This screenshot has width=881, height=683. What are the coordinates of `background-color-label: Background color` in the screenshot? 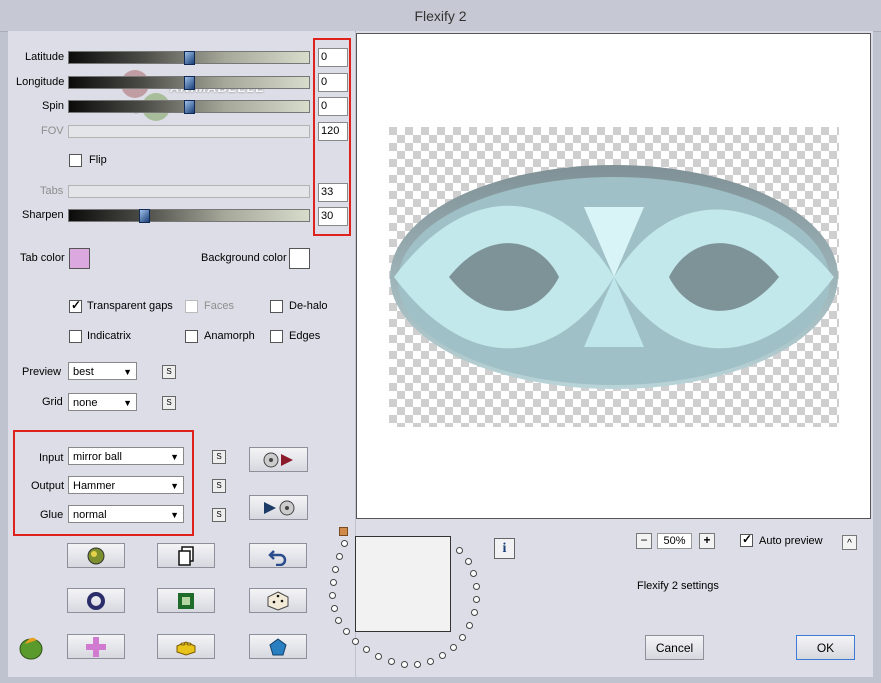 It's located at (244, 258).